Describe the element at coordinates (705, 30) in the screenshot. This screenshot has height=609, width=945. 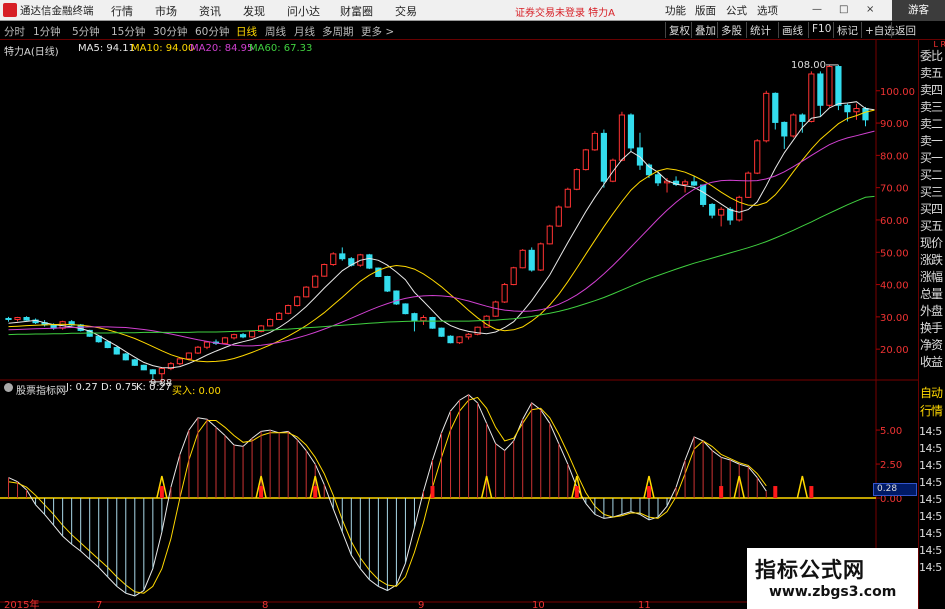
I see `toolbar-button-1: 叠加` at that location.